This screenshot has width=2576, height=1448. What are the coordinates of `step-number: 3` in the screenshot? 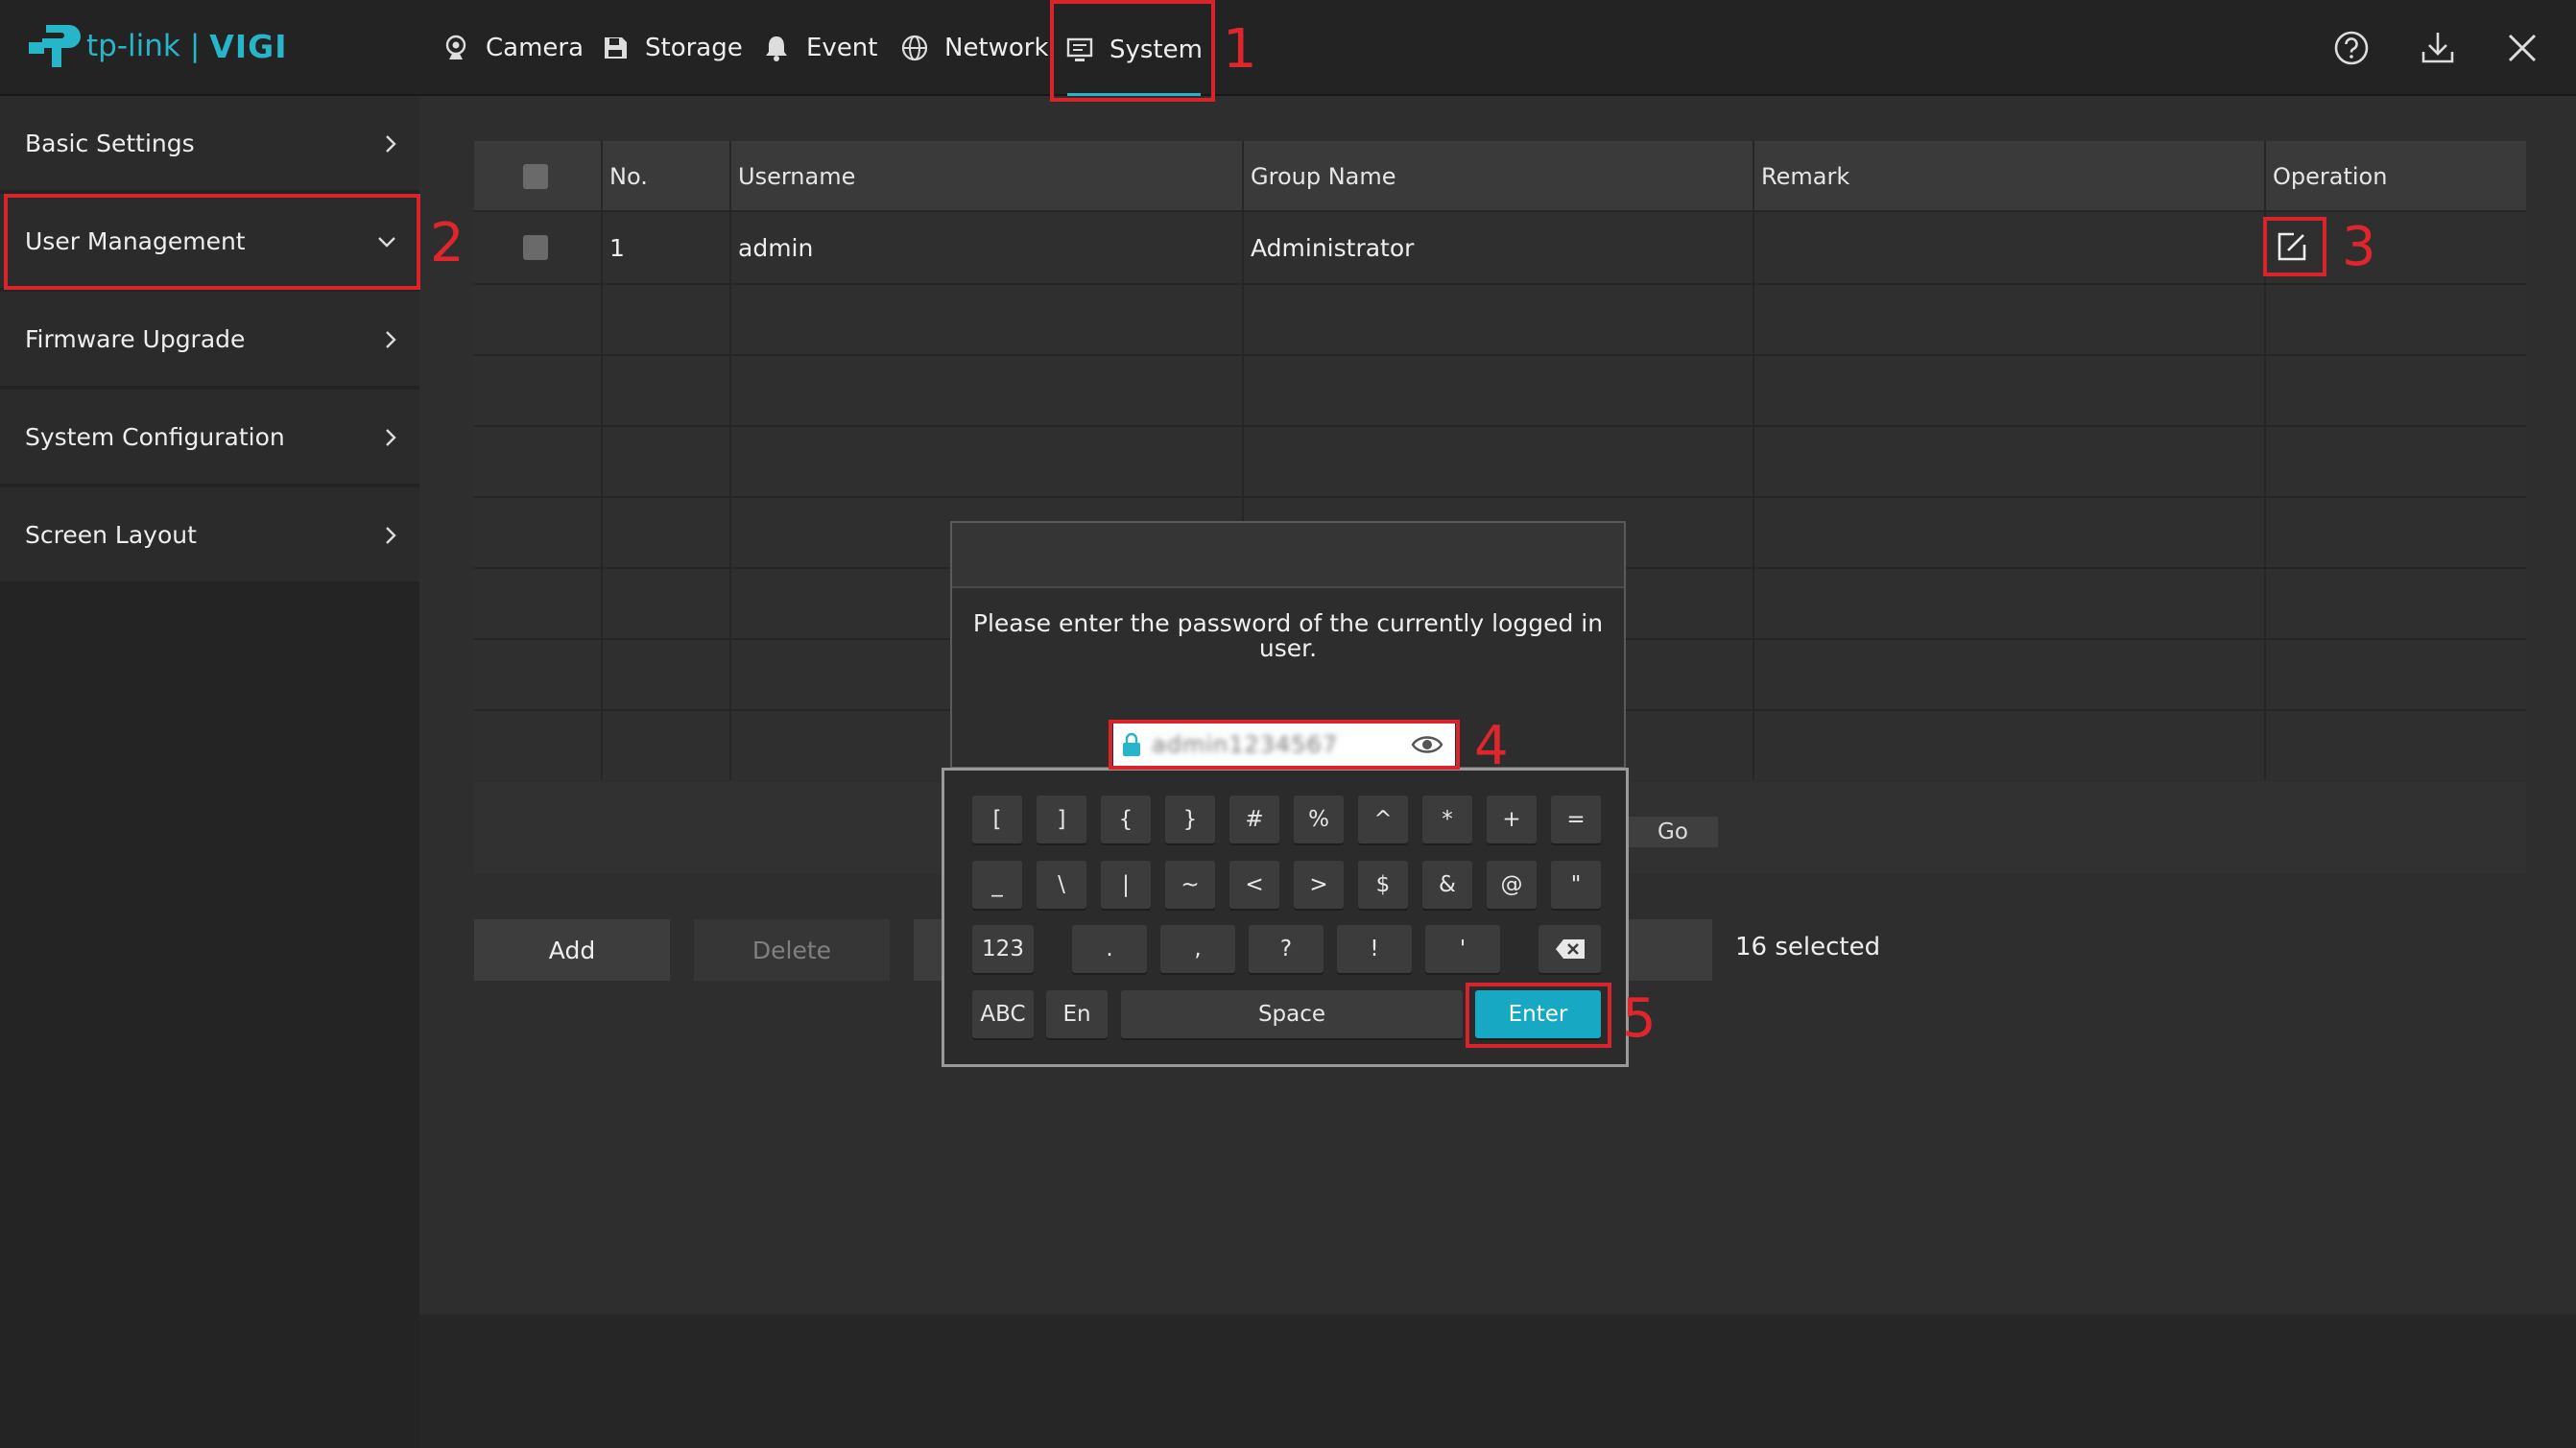 It's located at (2359, 247).